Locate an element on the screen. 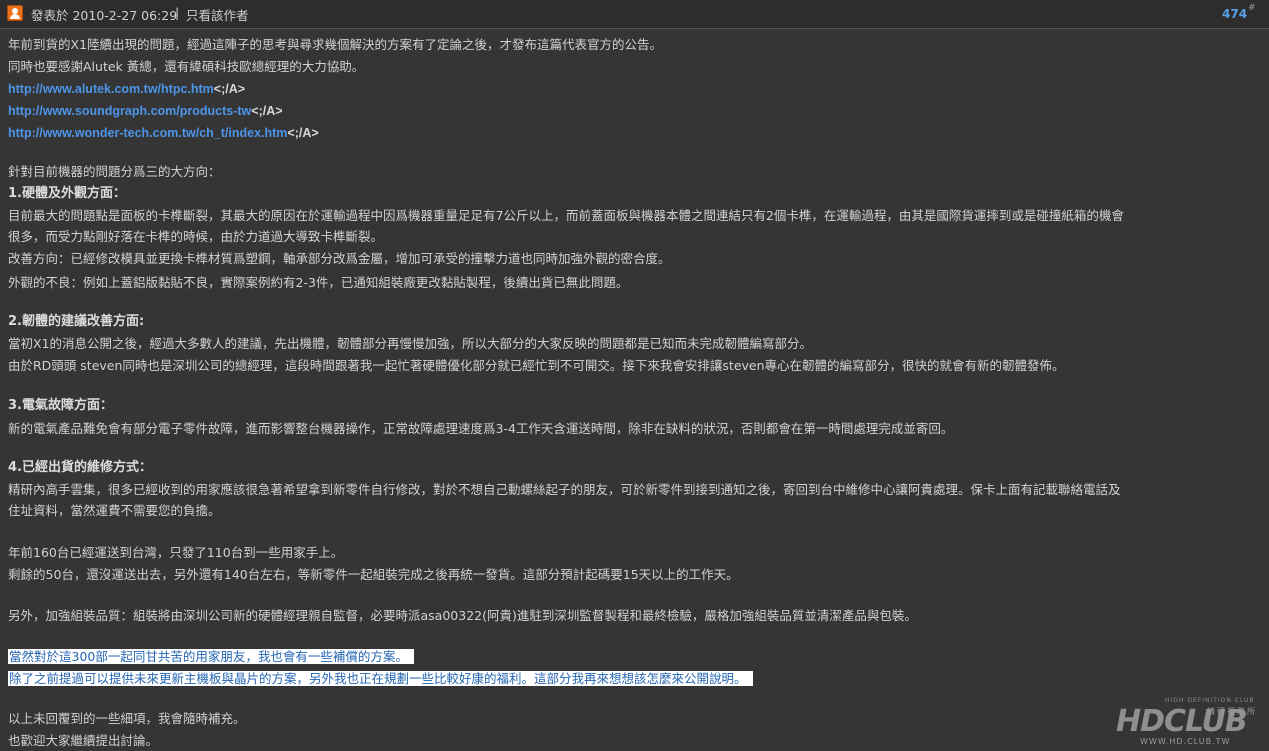 The image size is (1269, 751). section-3-title: 3.電氣故障方面： is located at coordinates (60, 405).